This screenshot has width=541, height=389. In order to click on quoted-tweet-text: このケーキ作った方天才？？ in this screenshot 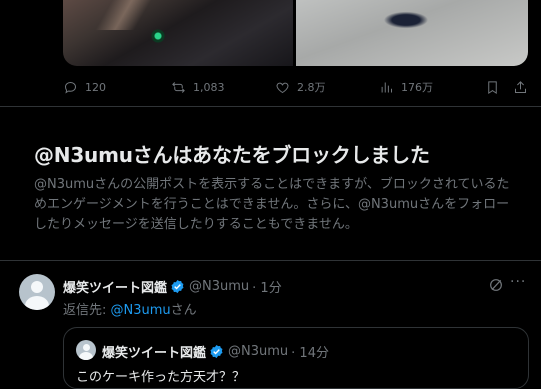, I will do `click(161, 377)`.